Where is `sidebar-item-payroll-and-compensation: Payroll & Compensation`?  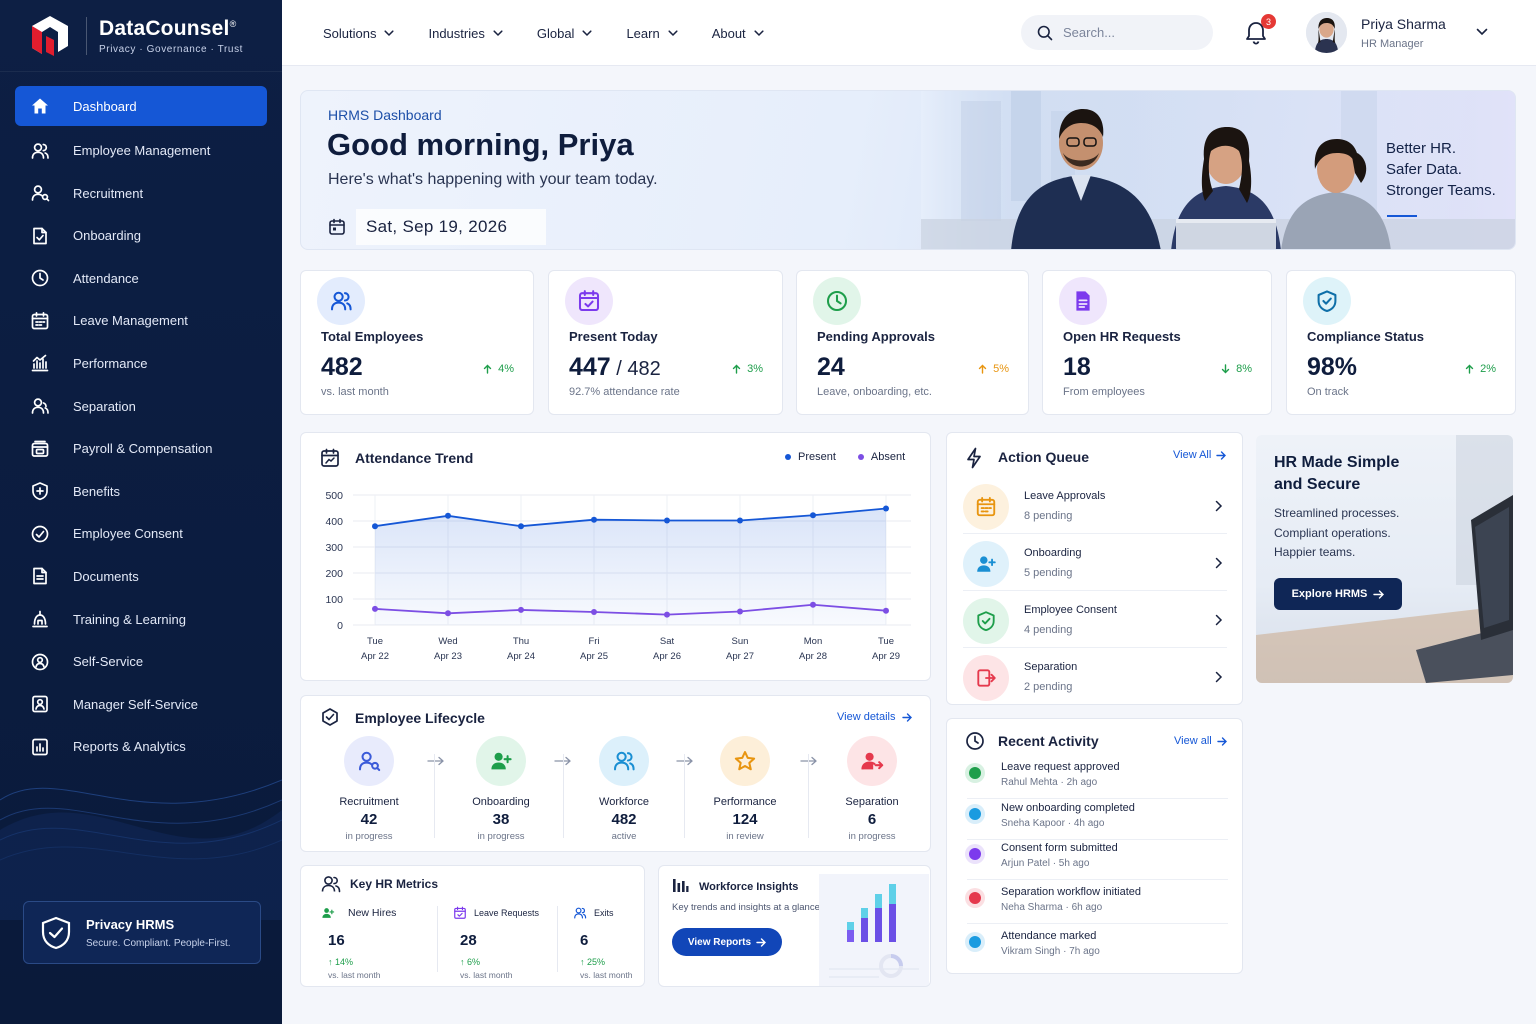
sidebar-item-payroll-and-compensation: Payroll & Compensation is located at coordinates (141, 448).